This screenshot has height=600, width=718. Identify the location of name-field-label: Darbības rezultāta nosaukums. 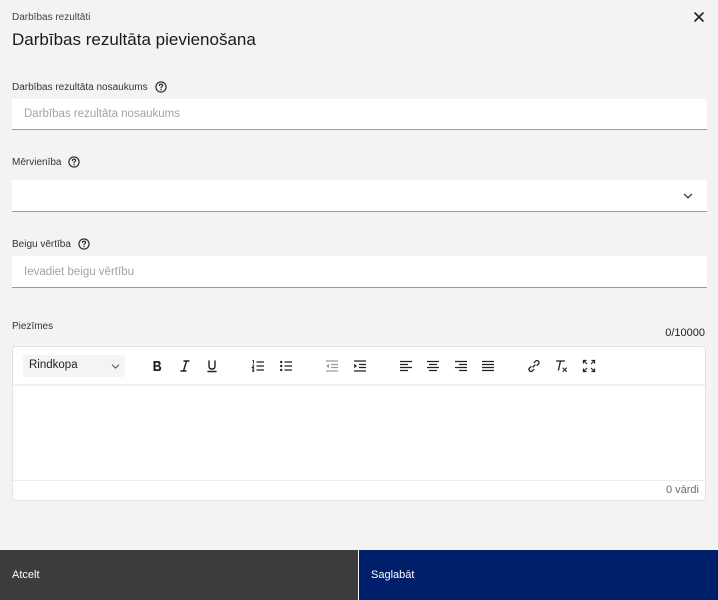
(89, 87).